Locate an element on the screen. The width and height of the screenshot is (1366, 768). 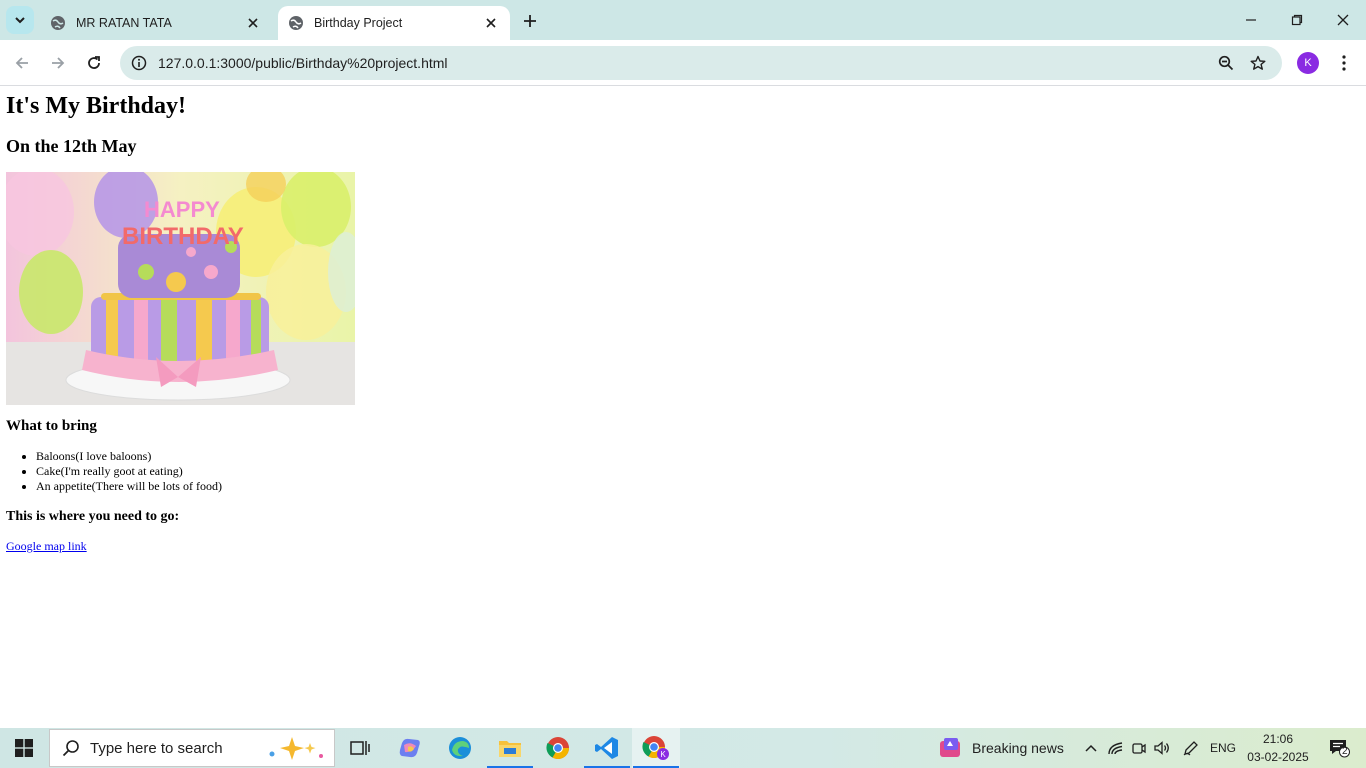
clock-time: 21:06 is located at coordinates (1278, 739).